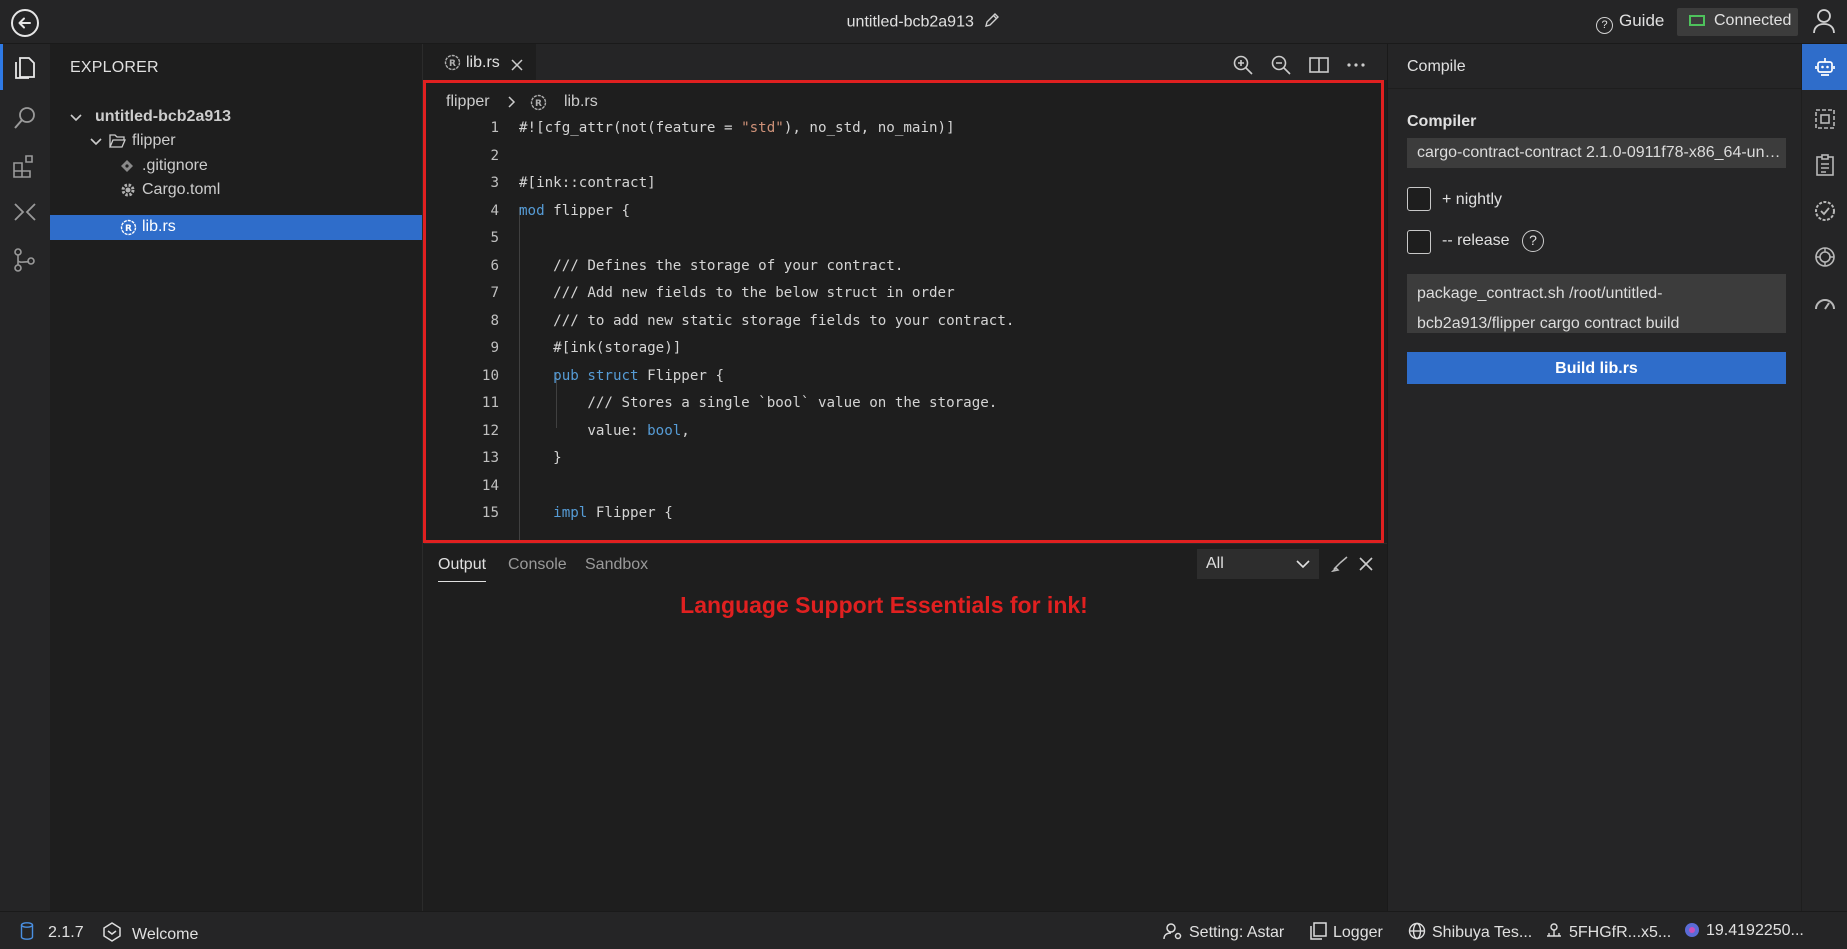 The height and width of the screenshot is (949, 1847). I want to click on tab-console: Console, so click(537, 565).